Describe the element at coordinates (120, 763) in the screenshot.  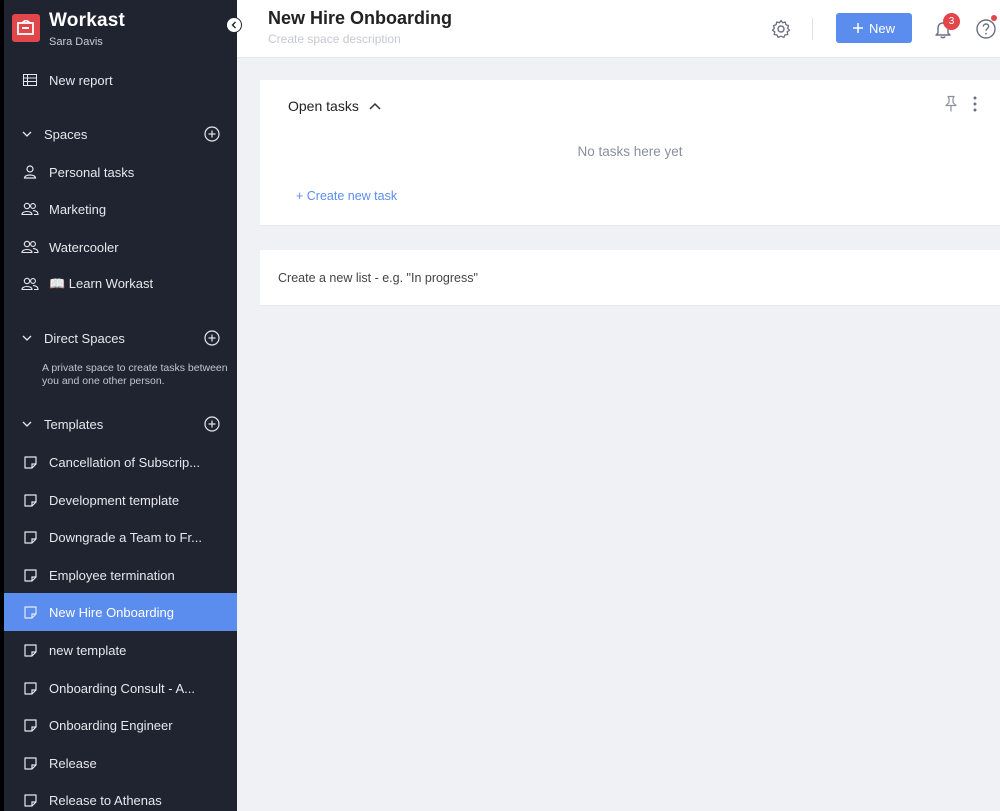
I see `sidebar-item-template: Release` at that location.